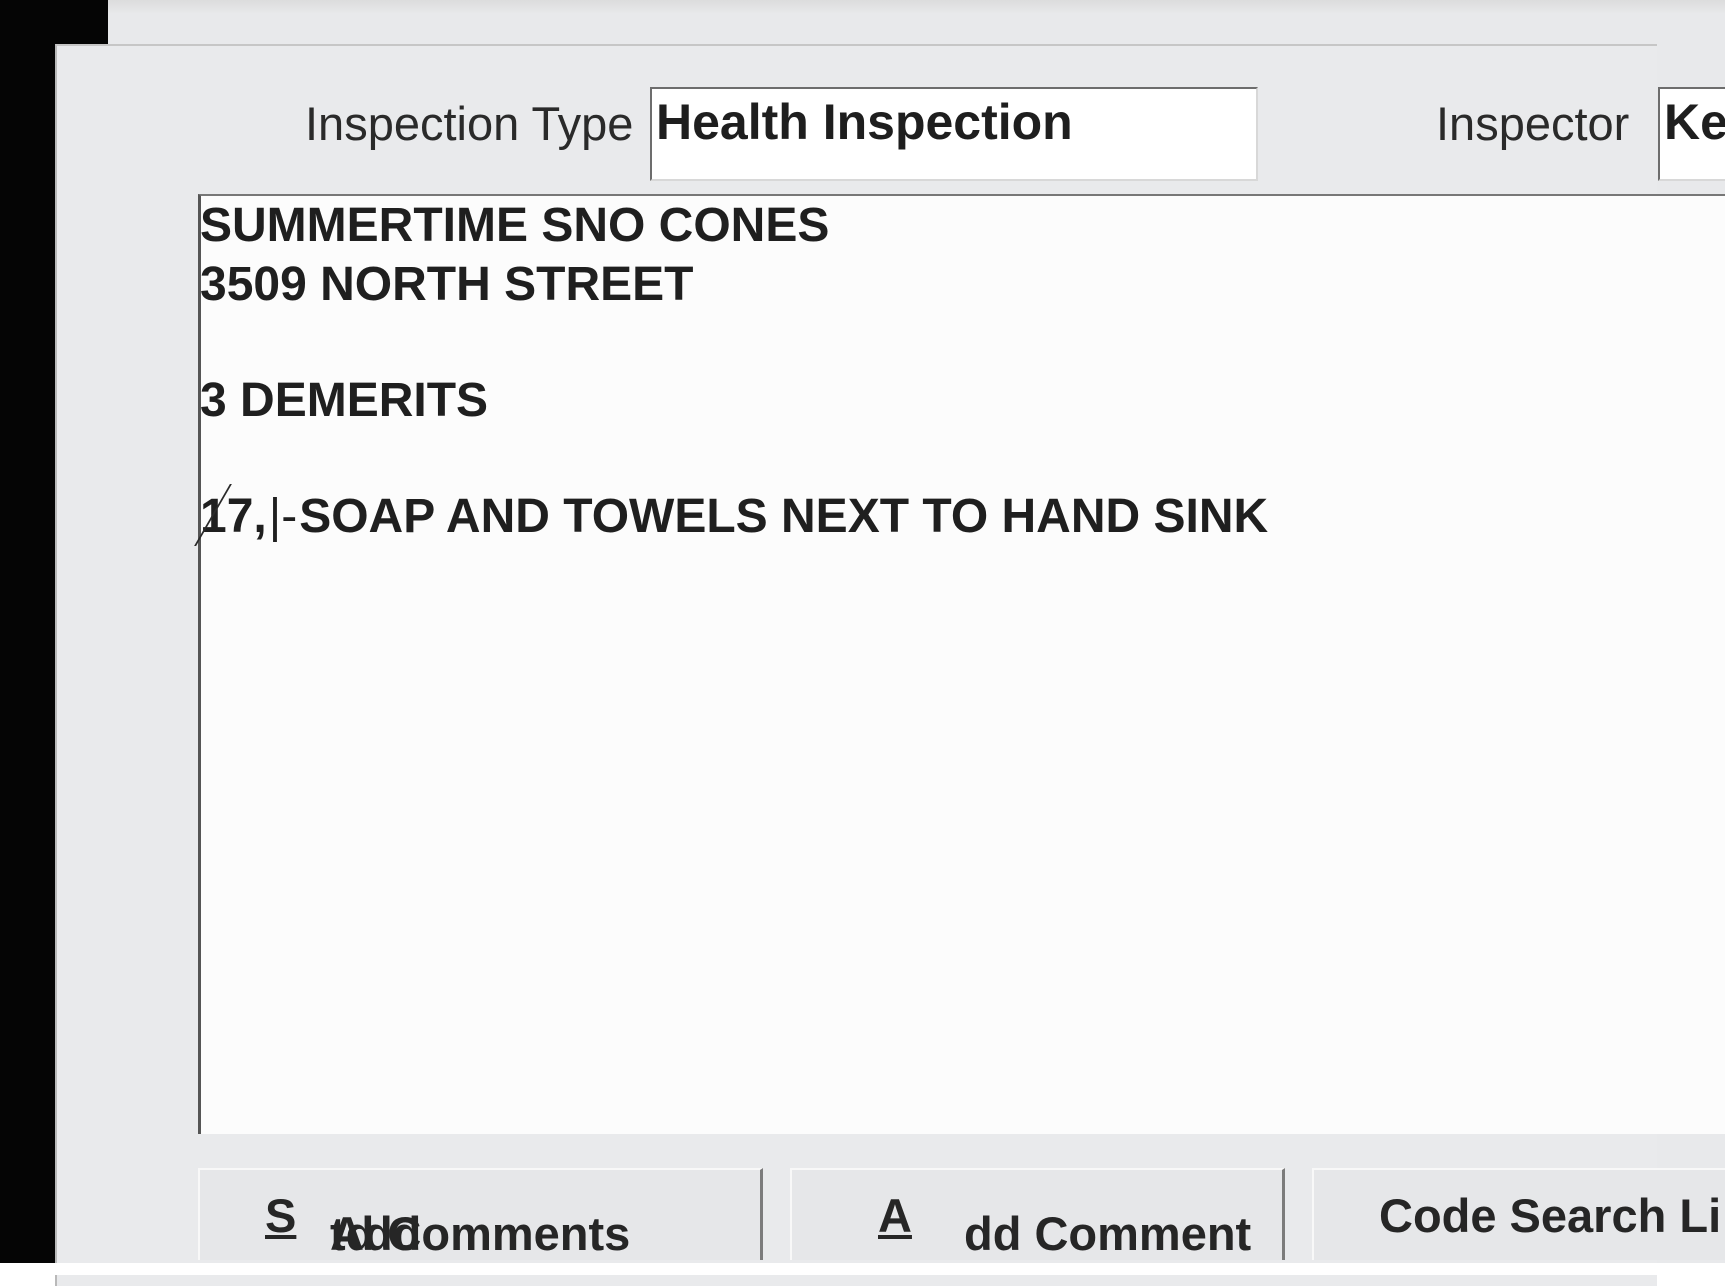  I want to click on inspection-type-field: Health Inspection, so click(954, 134).